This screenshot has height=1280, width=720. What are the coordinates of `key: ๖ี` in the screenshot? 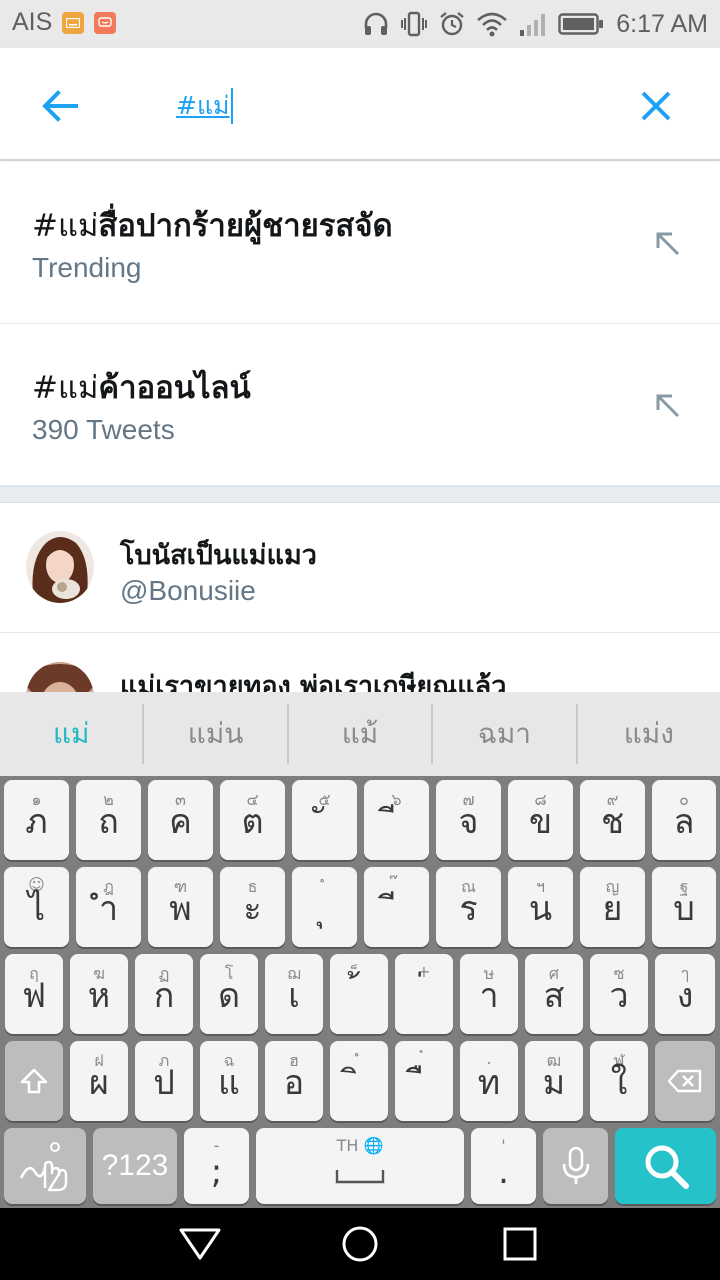 It's located at (396, 820).